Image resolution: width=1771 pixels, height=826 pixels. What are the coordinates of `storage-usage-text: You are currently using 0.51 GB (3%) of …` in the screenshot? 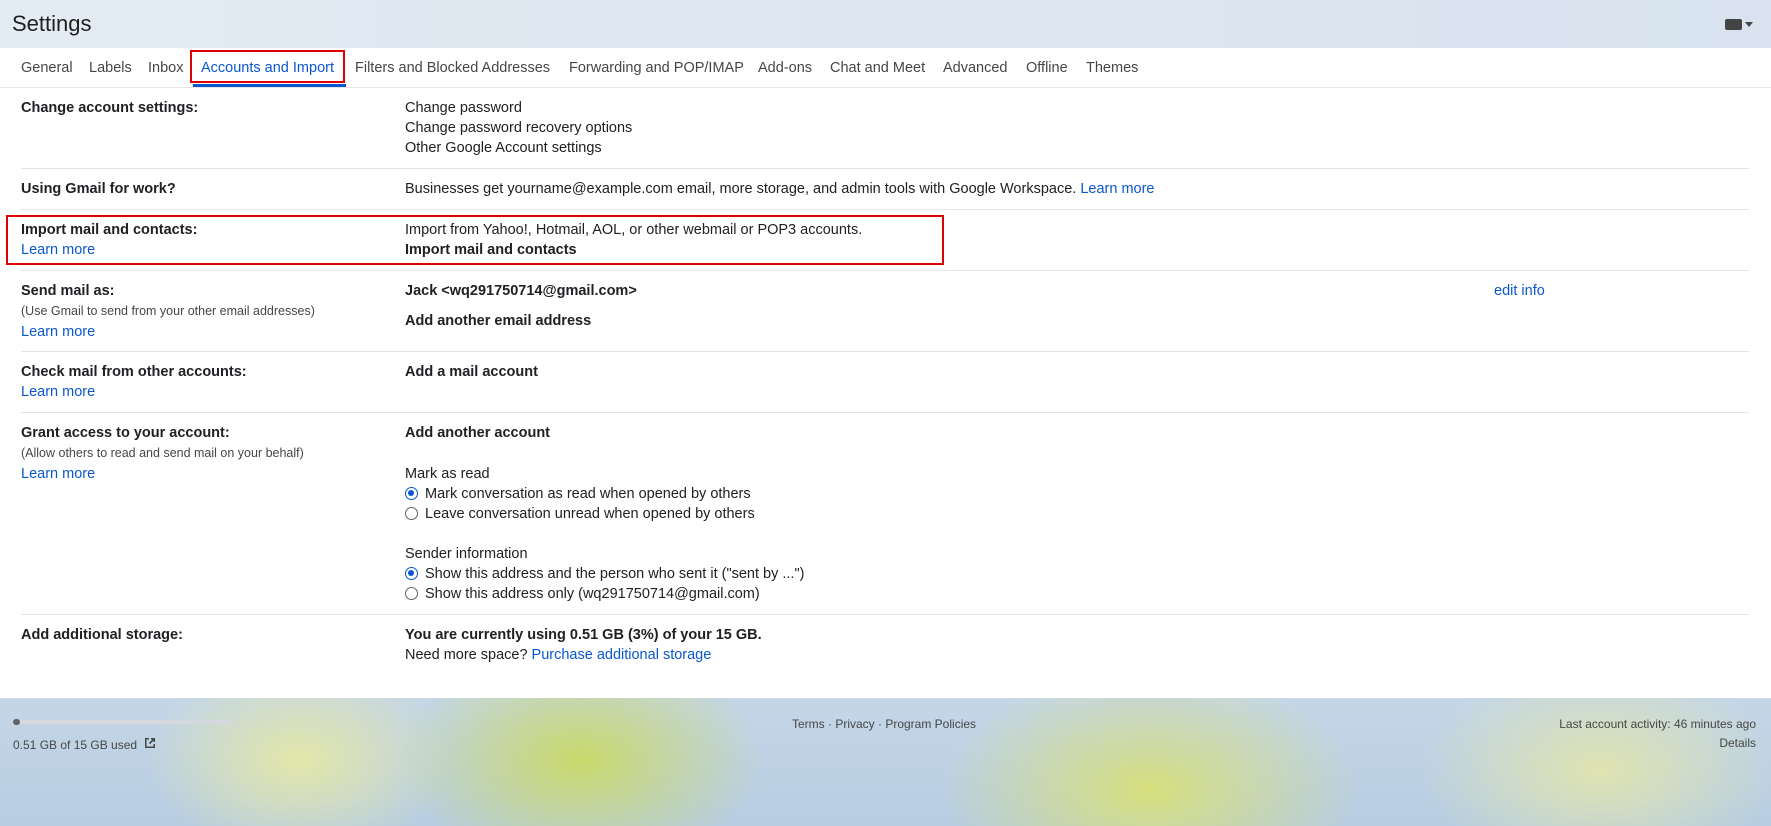 It's located at (583, 635).